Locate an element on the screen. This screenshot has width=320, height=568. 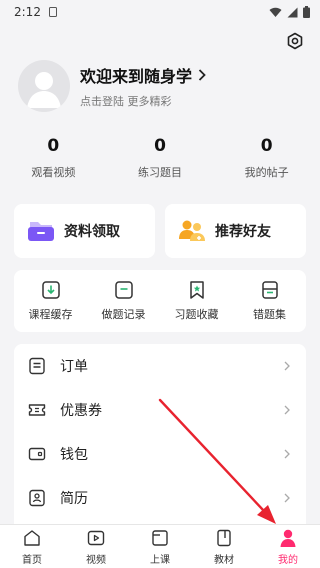
home-icon is located at coordinates (32, 537).